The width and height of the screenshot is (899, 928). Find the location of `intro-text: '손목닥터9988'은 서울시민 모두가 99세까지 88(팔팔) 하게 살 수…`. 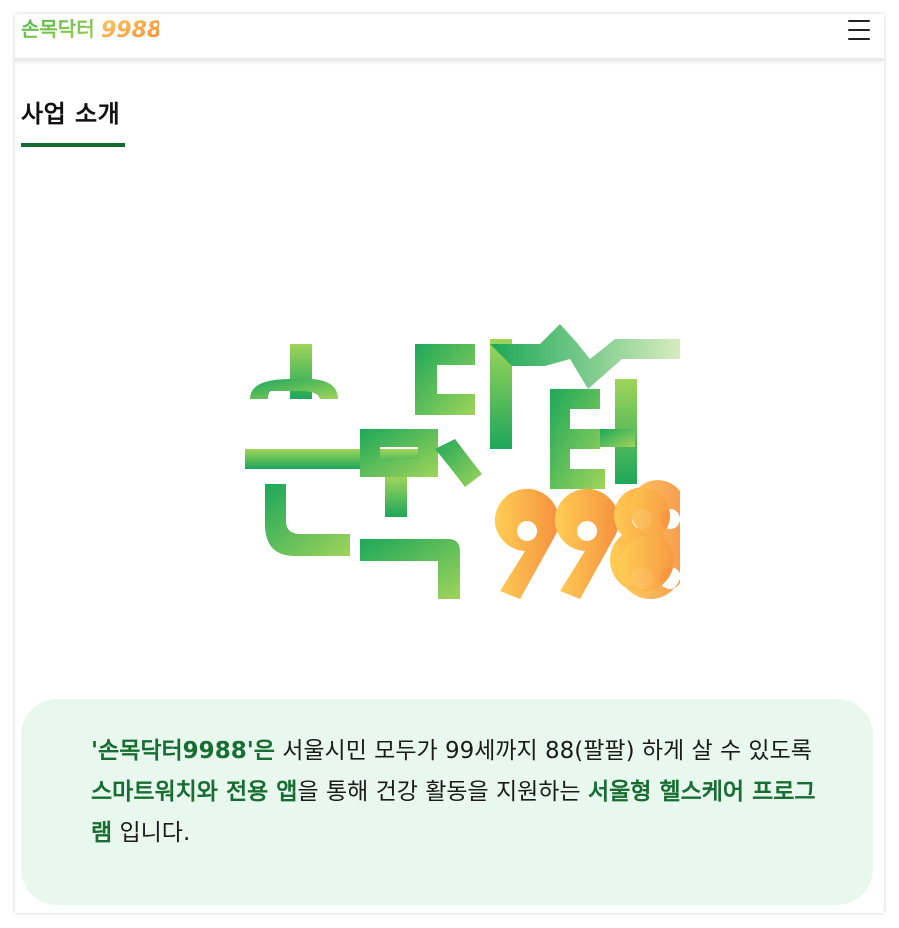

intro-text: '손목닥터9988'은 서울시민 모두가 99세까지 88(팔팔) 하게 살 수… is located at coordinates (461, 792).